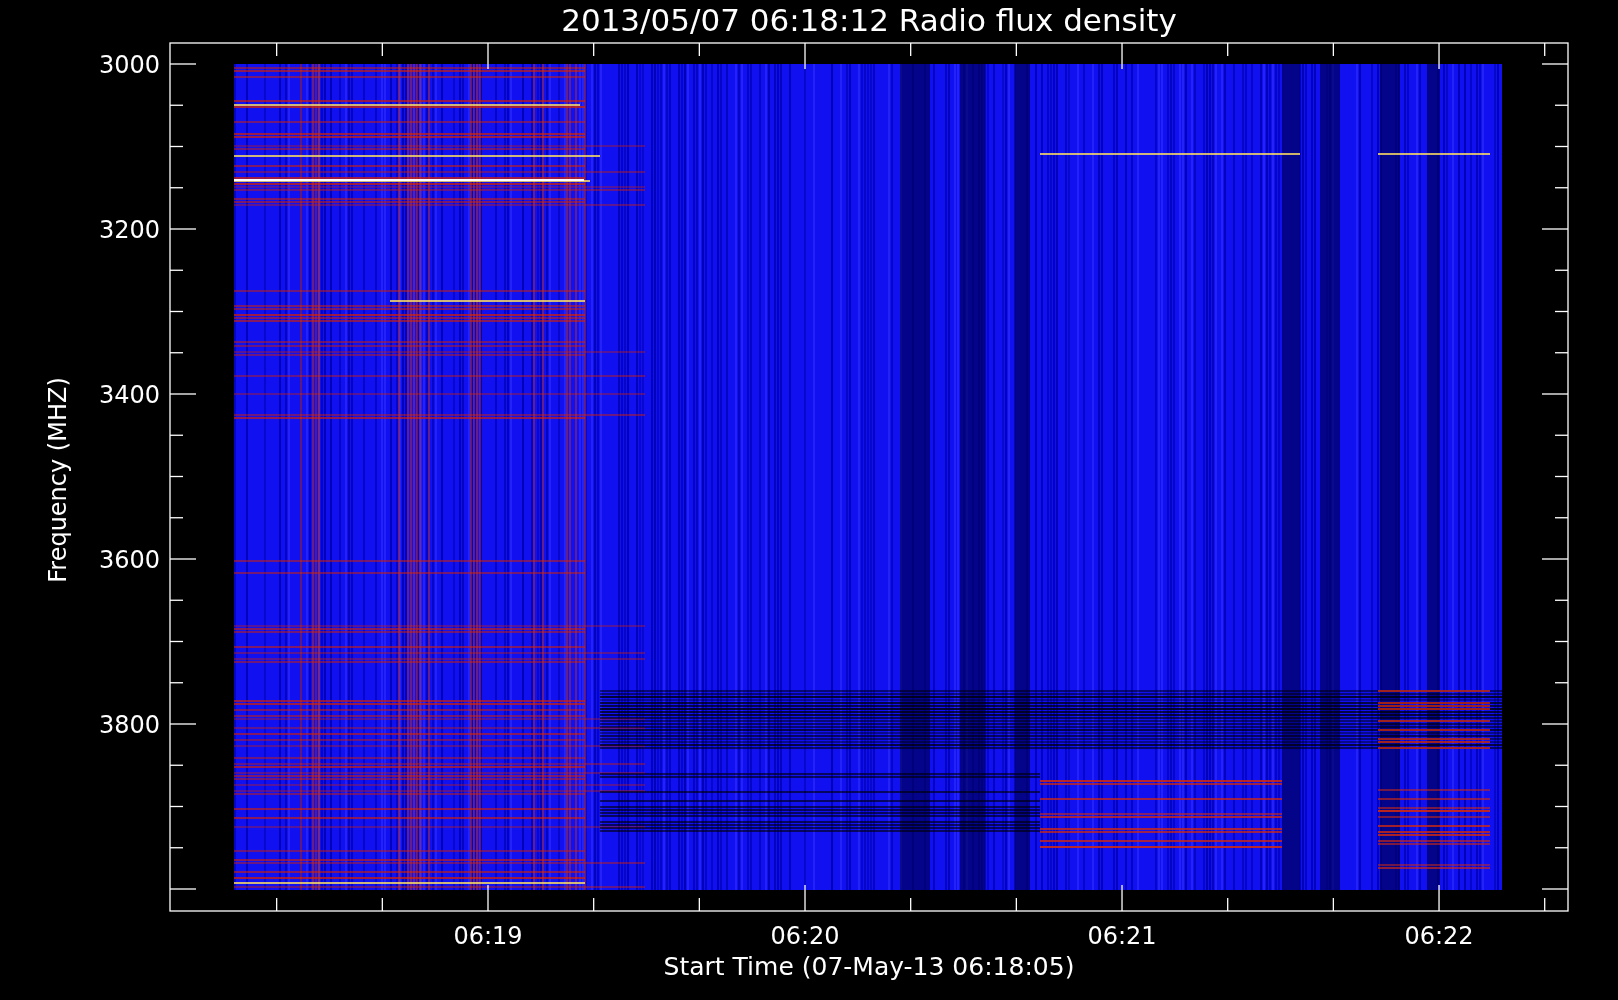 This screenshot has height=1000, width=1618. What do you see at coordinates (1439, 936) in the screenshot?
I see `x-tick-label: 06:22` at bounding box center [1439, 936].